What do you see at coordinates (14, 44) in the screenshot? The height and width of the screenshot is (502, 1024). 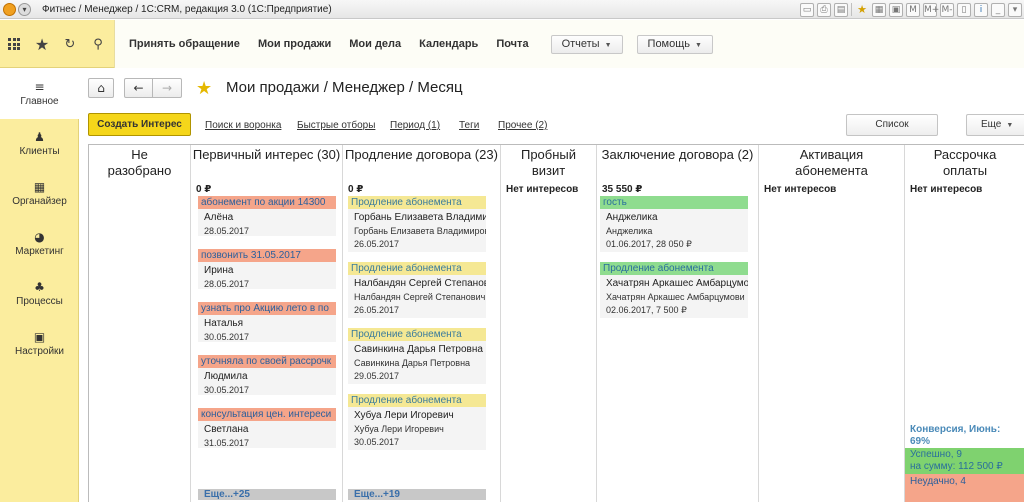 I see `apps-grid-icon` at bounding box center [14, 44].